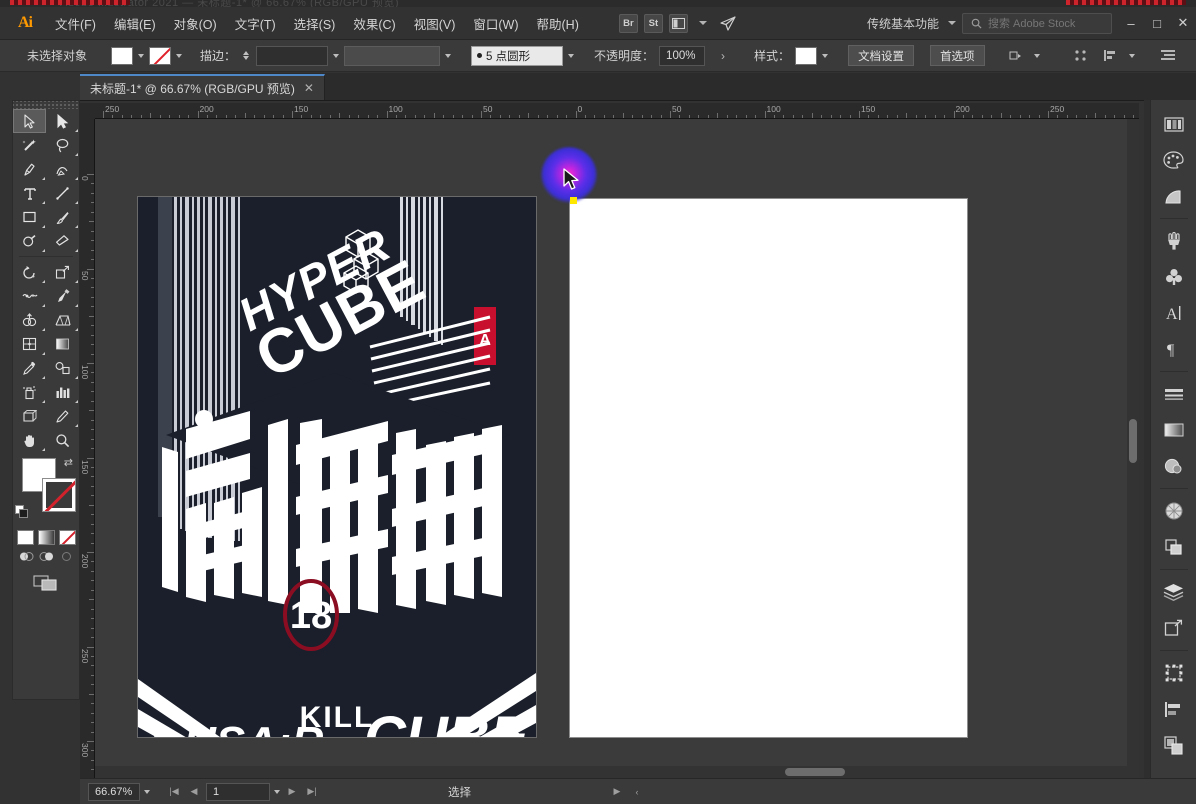  I want to click on expand-icon: ‹, so click(637, 792).